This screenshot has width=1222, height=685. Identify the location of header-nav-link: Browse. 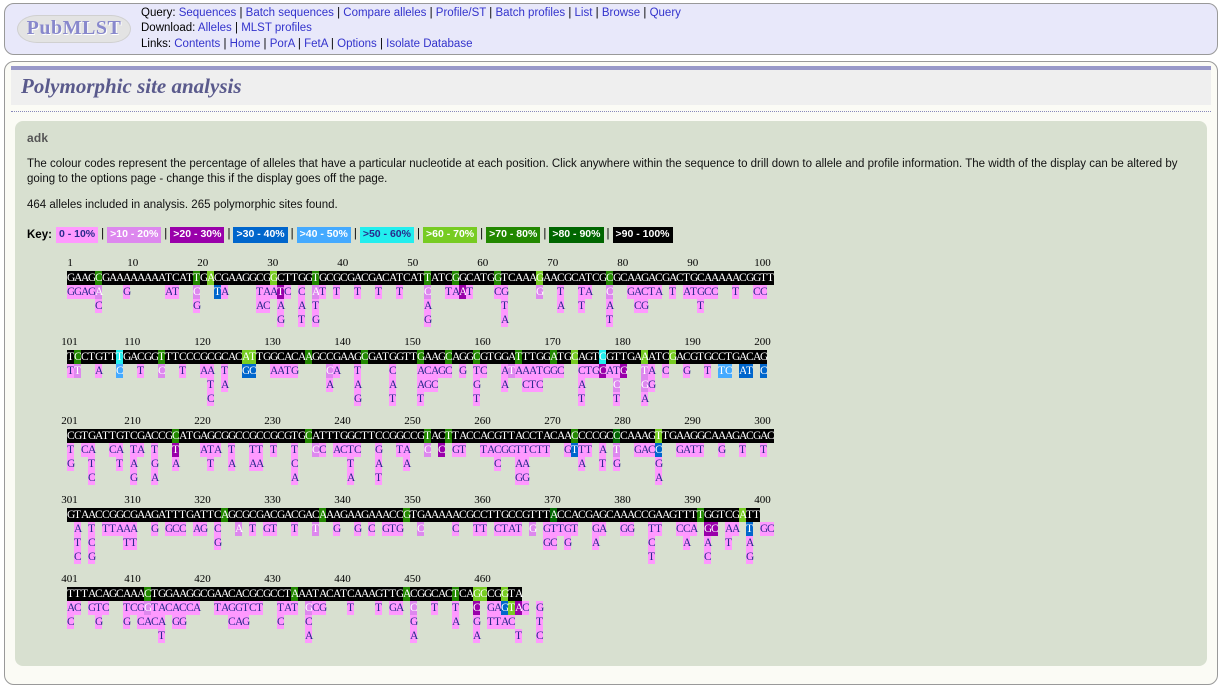
(621, 13).